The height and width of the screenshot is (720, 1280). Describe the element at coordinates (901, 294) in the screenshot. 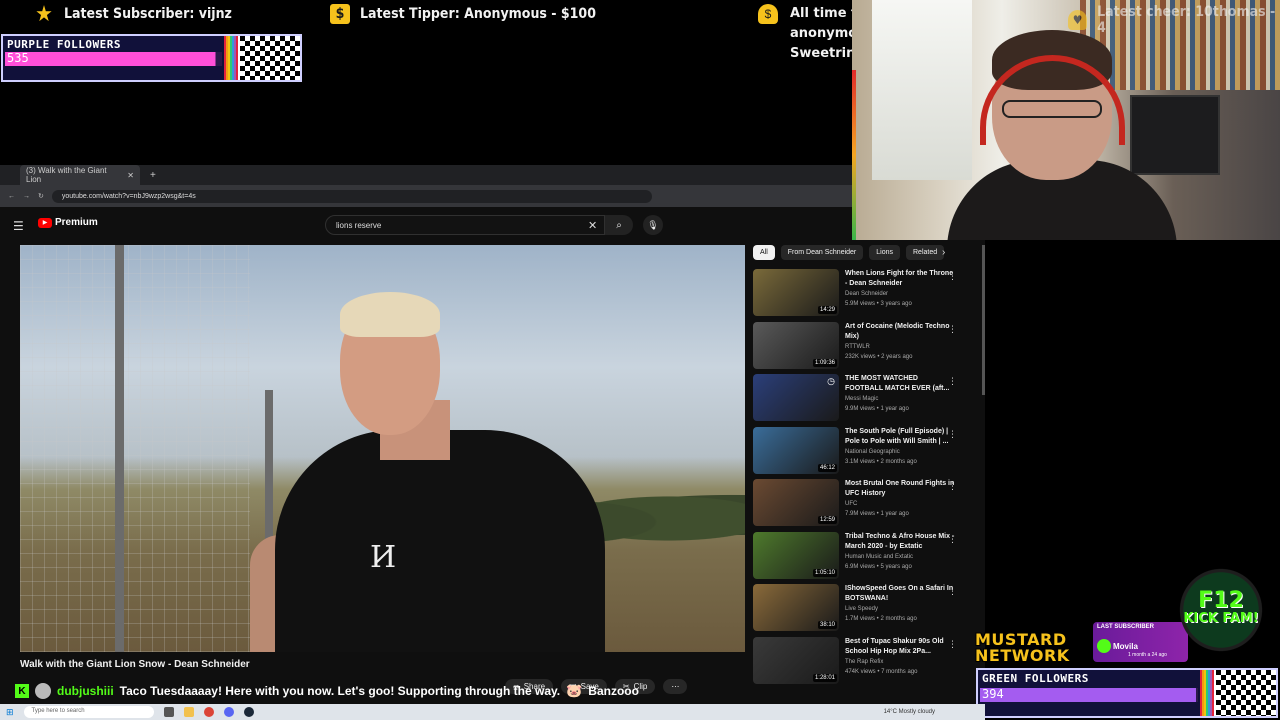

I see `rec-channel: Dean Schneider` at that location.